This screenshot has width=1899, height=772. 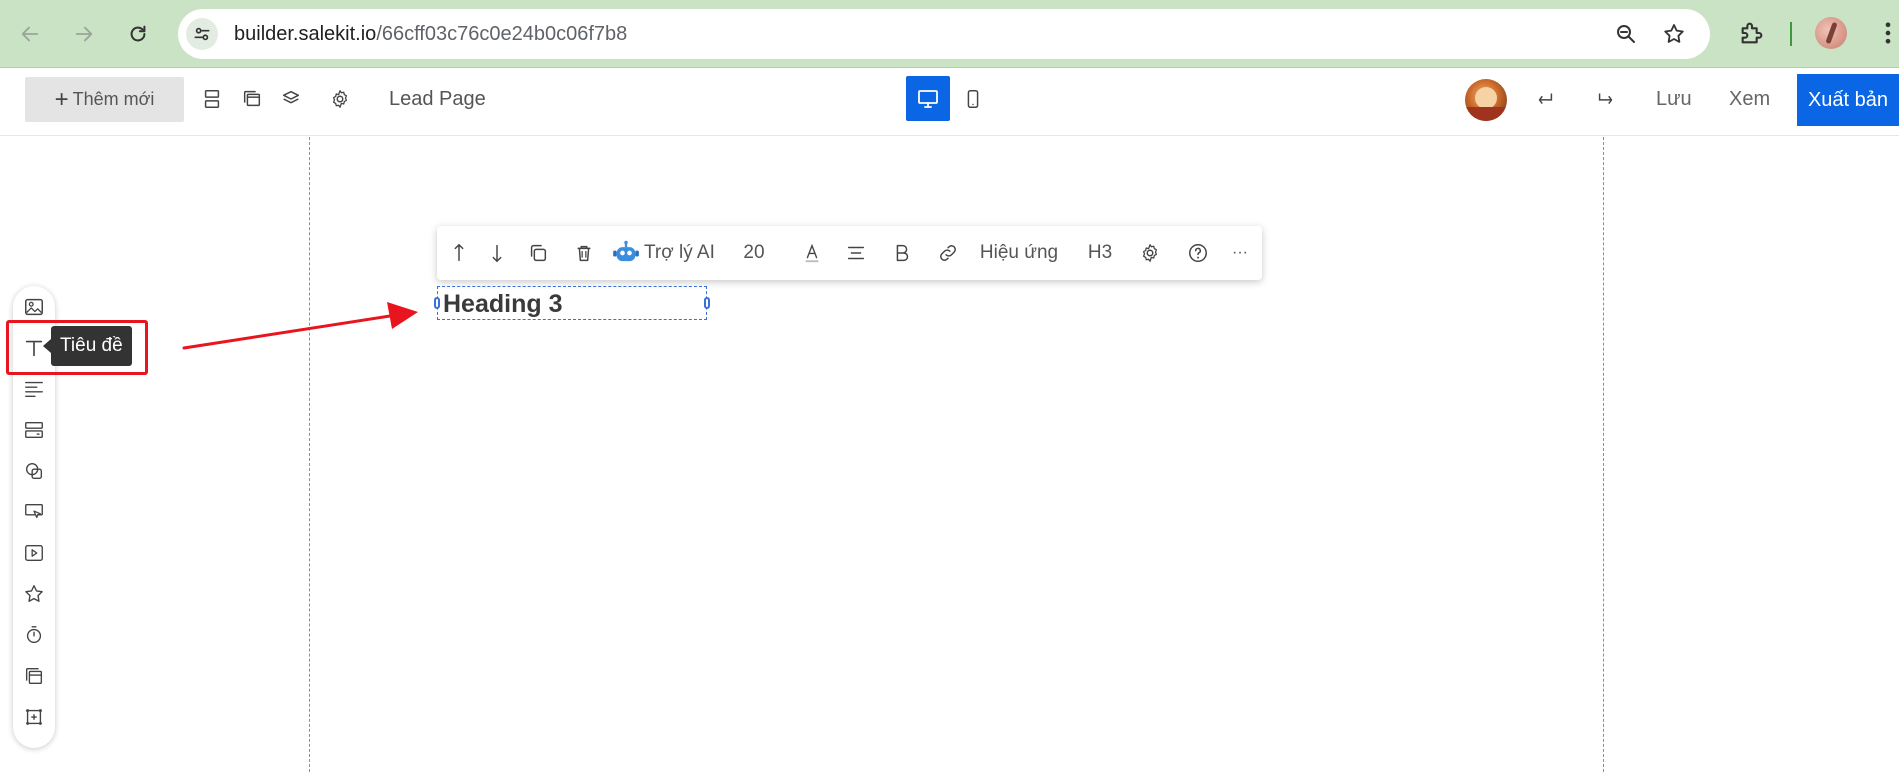 I want to click on kebab-menu-icon, so click(x=1886, y=33).